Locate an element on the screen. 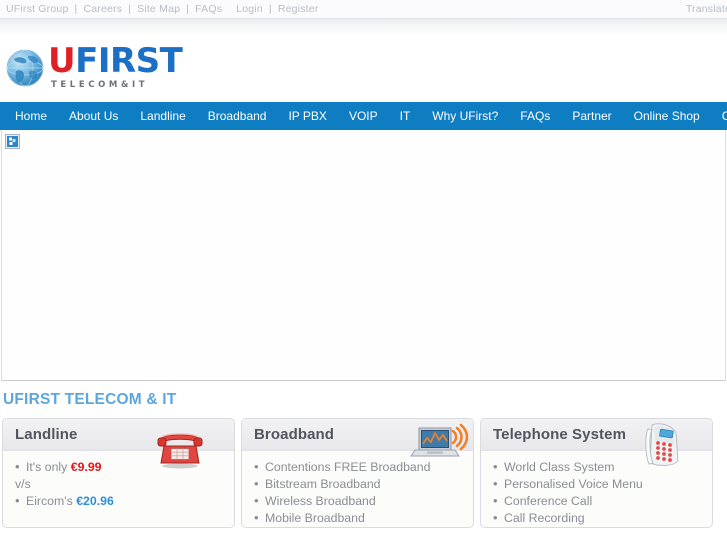  page-title: UFIRST TELECOM & IT is located at coordinates (90, 399).